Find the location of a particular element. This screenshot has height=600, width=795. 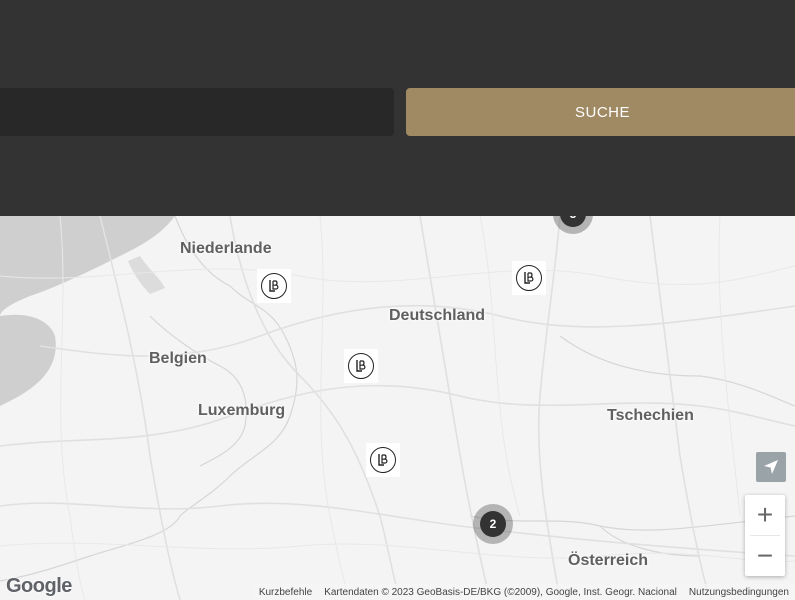

search-input is located at coordinates (197, 112).